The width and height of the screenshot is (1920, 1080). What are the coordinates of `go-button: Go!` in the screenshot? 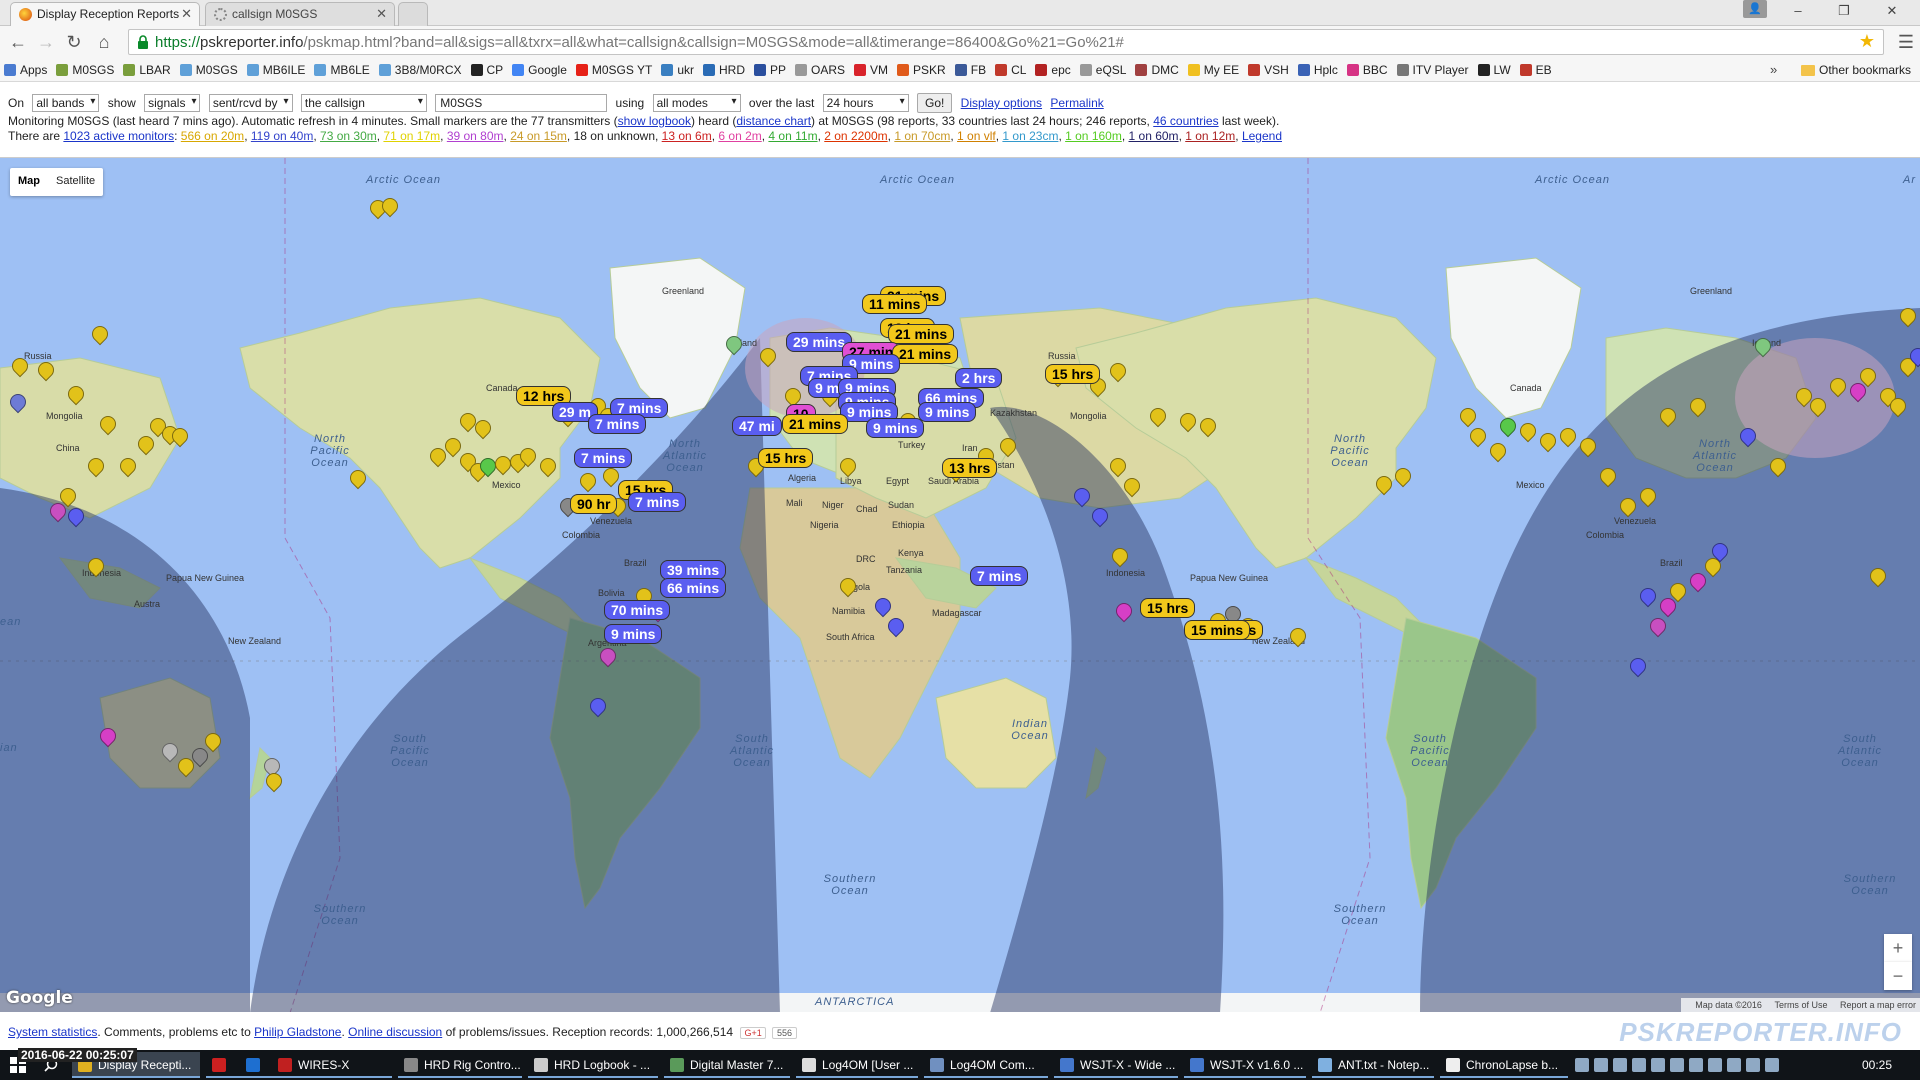 It's located at (934, 103).